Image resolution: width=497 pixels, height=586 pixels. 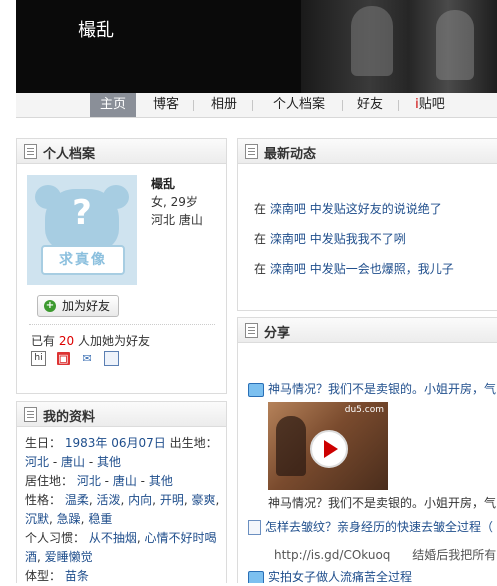 I want to click on nav-friends: 好友, so click(x=370, y=105).